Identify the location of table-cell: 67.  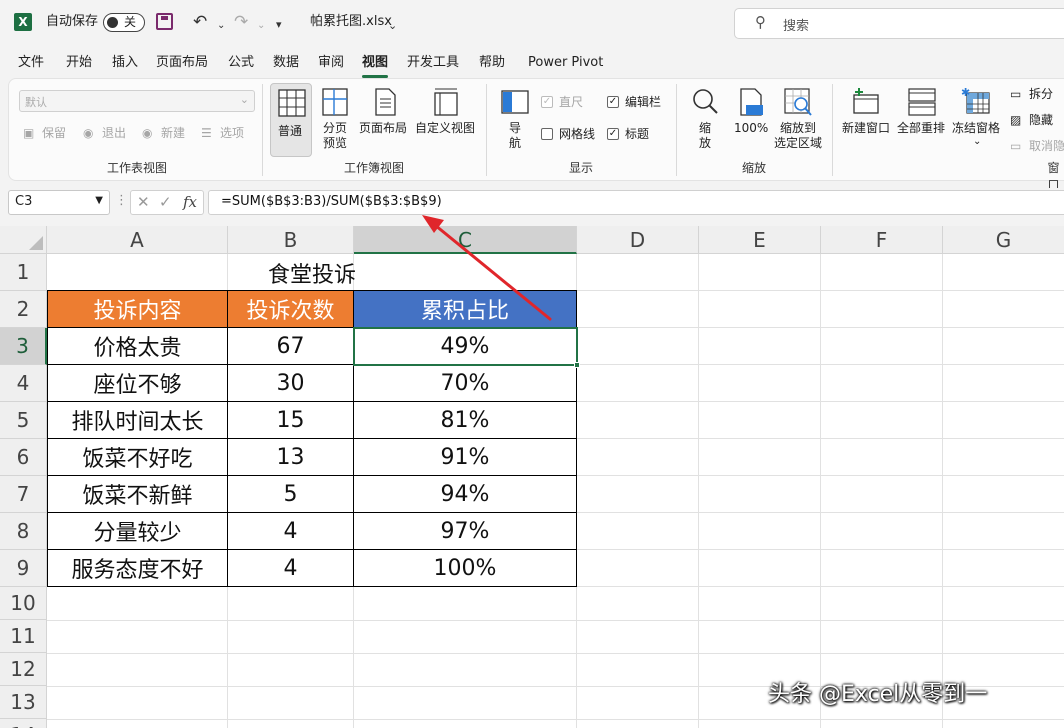
(291, 346).